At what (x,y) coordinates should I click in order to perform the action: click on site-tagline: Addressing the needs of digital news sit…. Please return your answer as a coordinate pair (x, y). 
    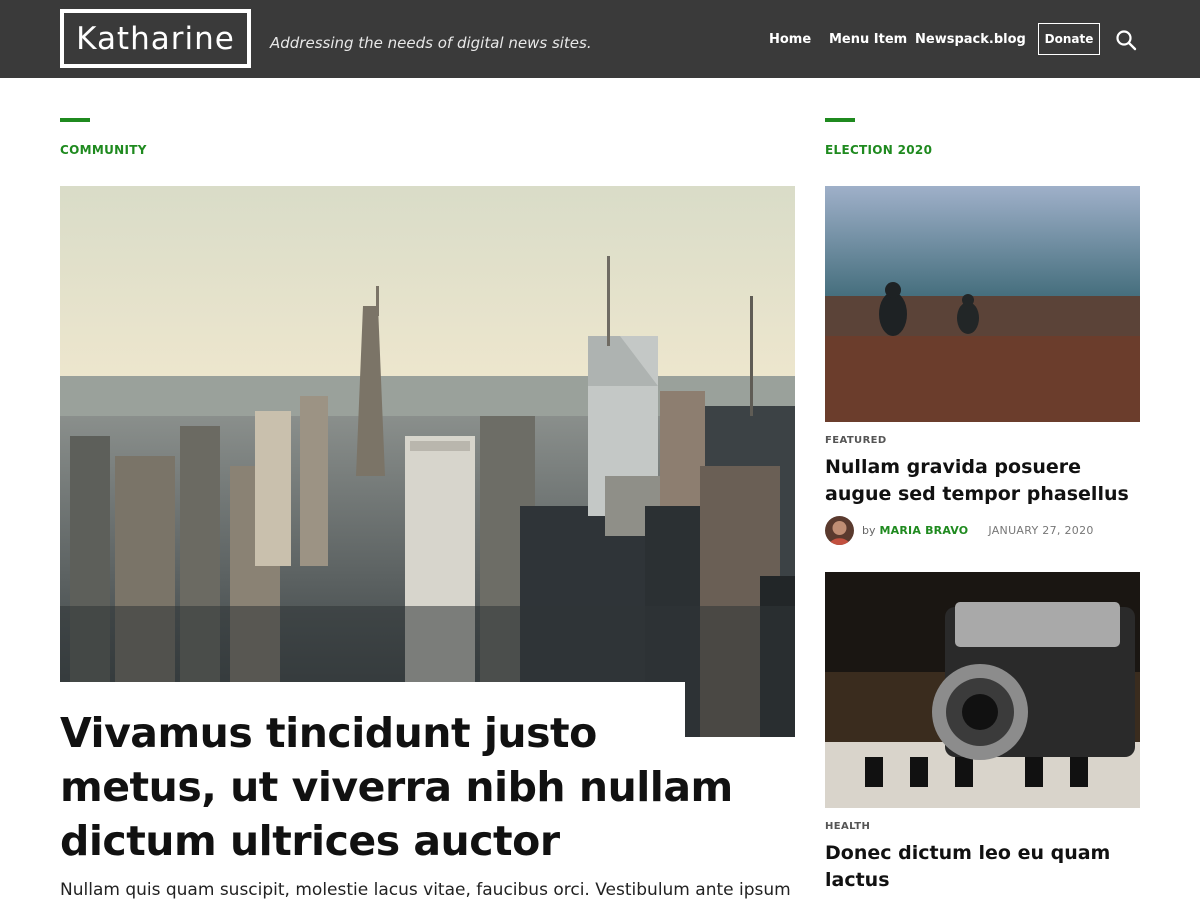
    Looking at the image, I should click on (431, 43).